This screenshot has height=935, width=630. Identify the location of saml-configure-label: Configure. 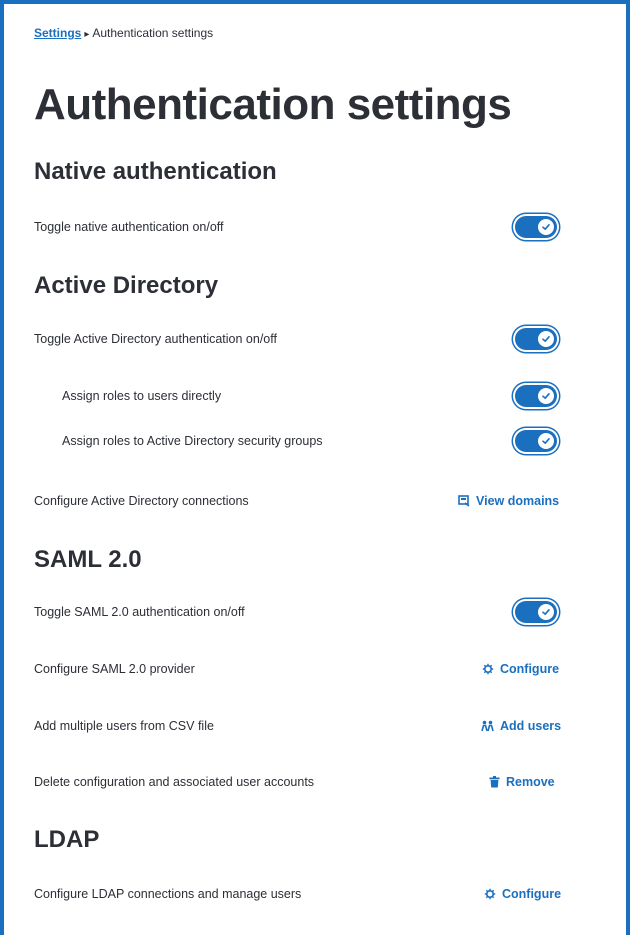
(530, 669).